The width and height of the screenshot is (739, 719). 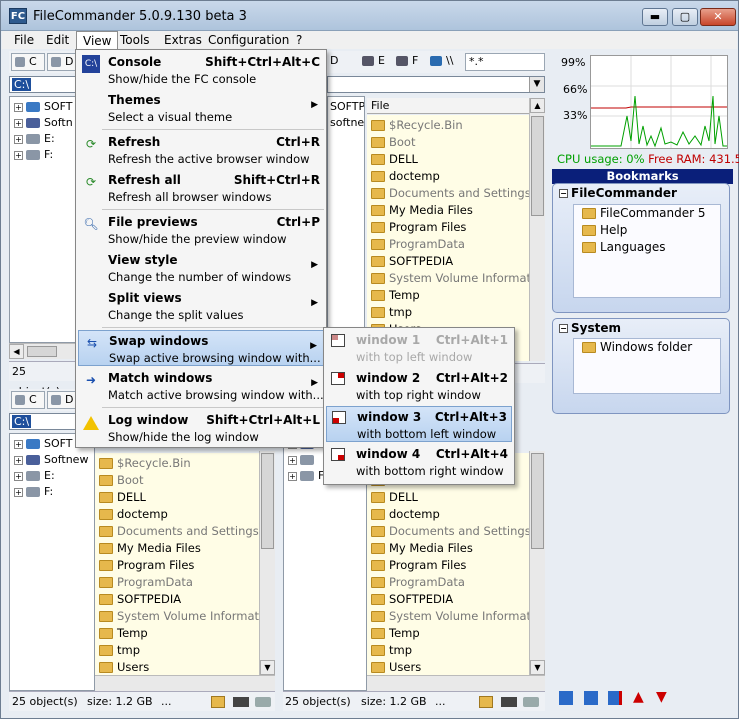 I want to click on add-bookmark-icon, so click(x=566, y=698).